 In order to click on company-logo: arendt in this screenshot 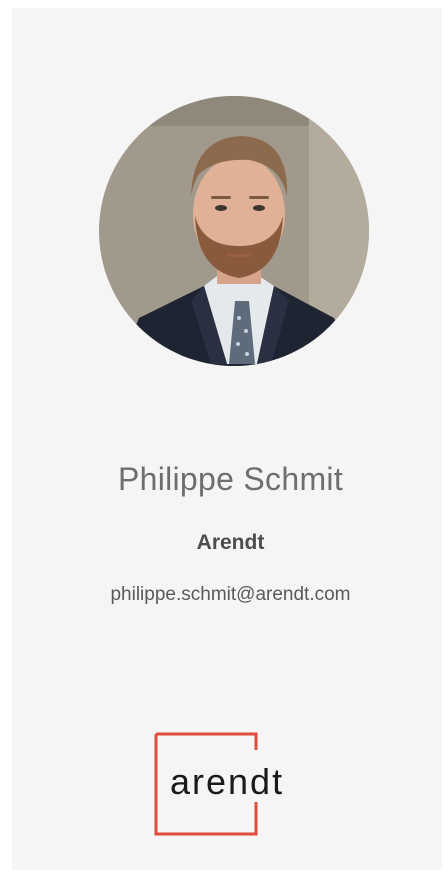, I will do `click(244, 784)`.